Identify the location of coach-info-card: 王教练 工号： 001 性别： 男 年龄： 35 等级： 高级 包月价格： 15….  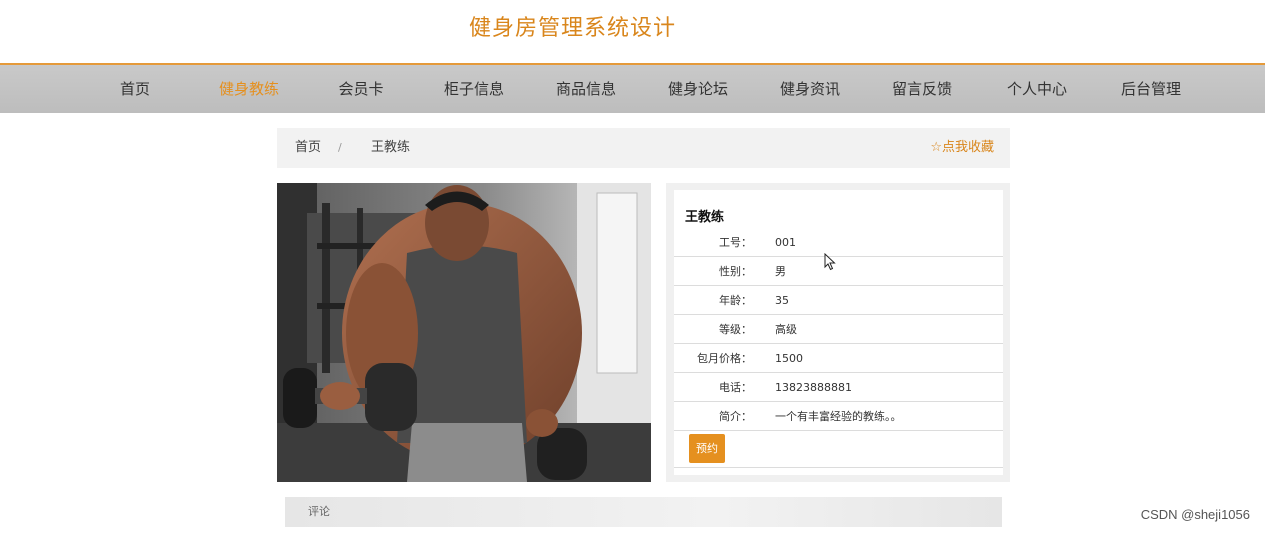
(838, 332).